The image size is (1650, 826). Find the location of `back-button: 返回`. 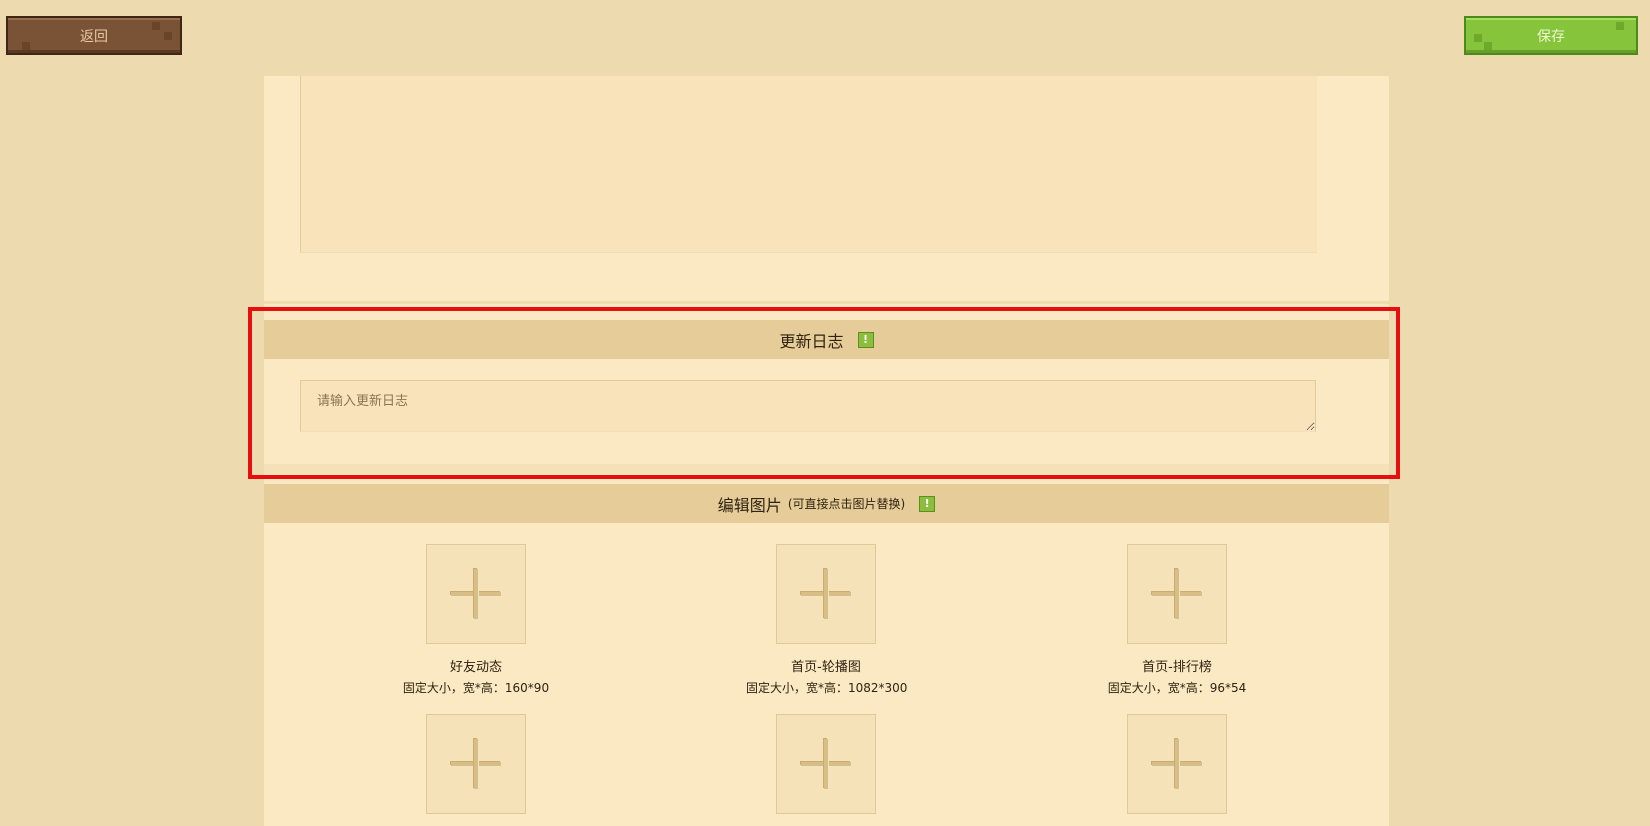

back-button: 返回 is located at coordinates (94, 35).